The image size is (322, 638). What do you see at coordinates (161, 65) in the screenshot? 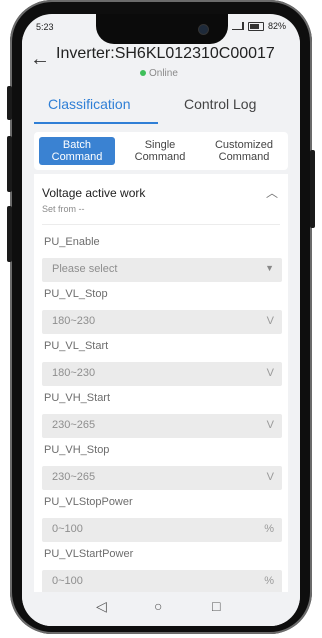
I see `page-header: ← Inverter:SH6KL012310C00017 Online` at bounding box center [161, 65].